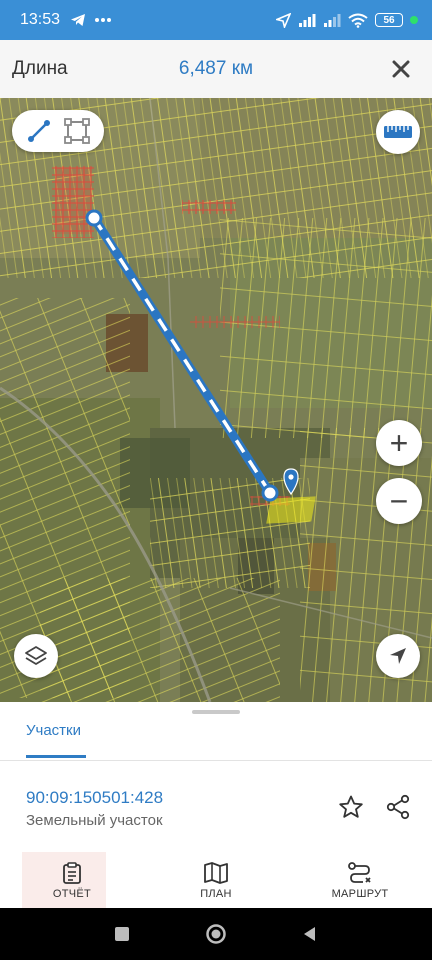 This screenshot has width=432, height=960. Describe the element at coordinates (216, 872) in the screenshot. I see `map-icon` at that location.